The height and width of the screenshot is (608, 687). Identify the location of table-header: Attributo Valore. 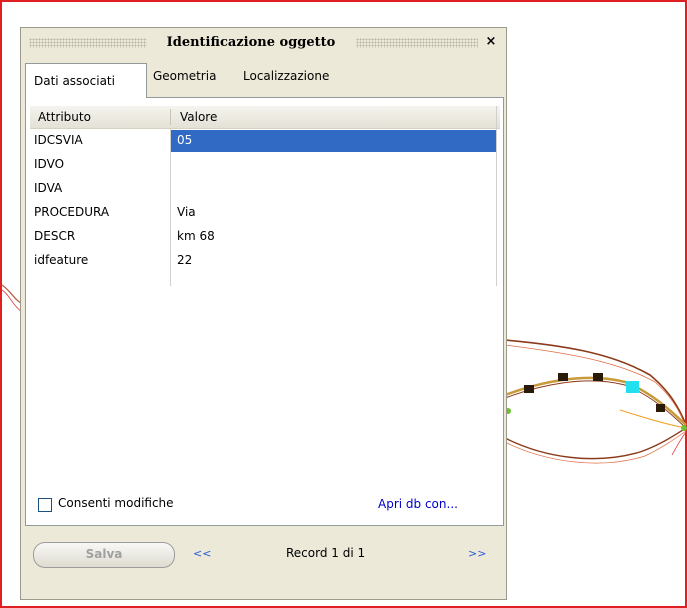
(265, 117).